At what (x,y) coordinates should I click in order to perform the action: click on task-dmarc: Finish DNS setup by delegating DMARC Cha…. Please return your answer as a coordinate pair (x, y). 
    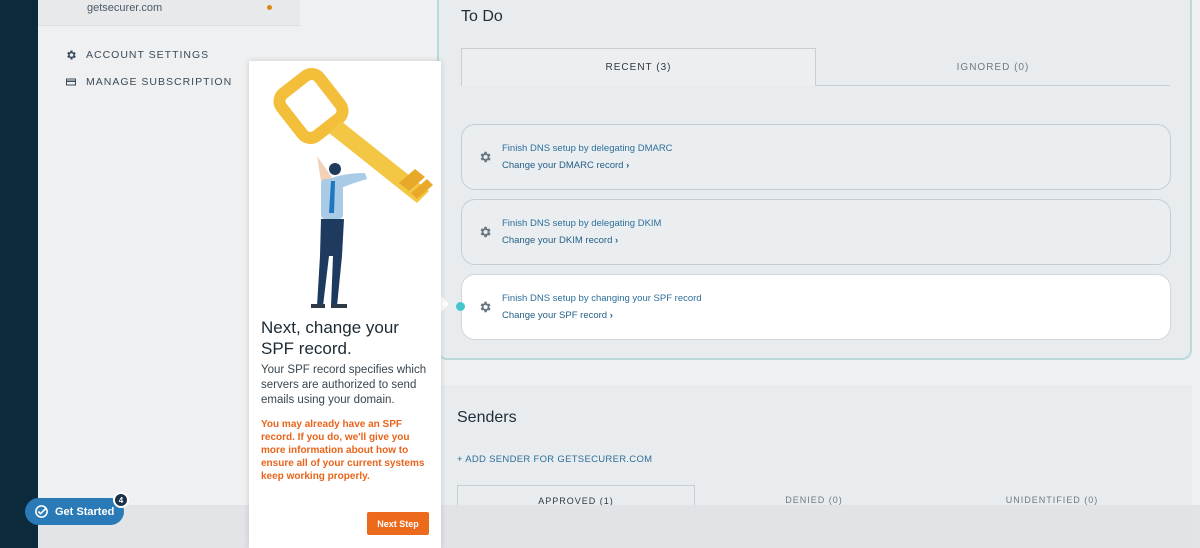
    Looking at the image, I should click on (816, 157).